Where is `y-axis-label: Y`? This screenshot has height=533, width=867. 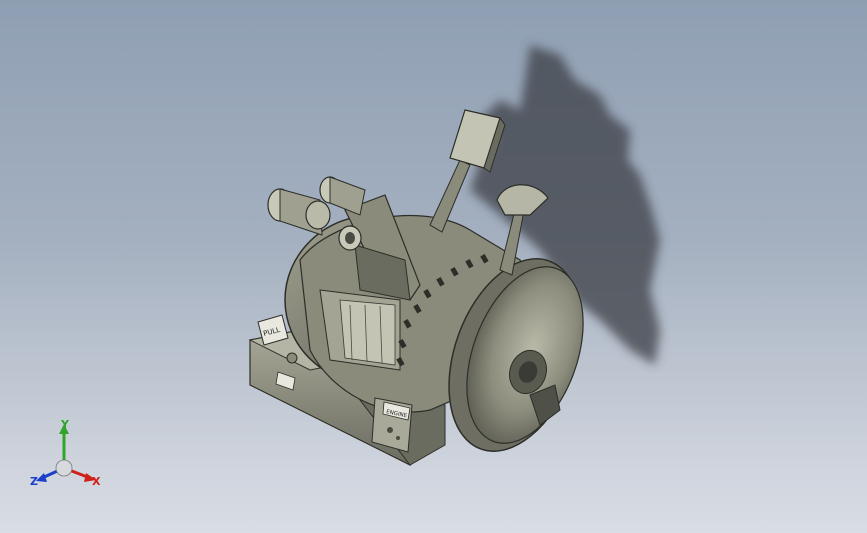
y-axis-label: Y is located at coordinates (65, 424).